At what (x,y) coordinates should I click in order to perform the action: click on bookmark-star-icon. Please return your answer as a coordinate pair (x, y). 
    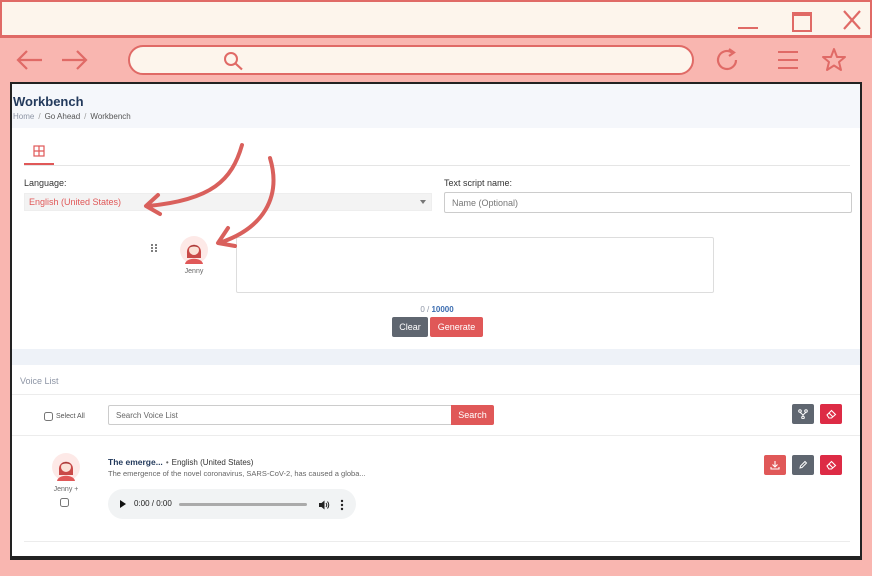
    Looking at the image, I should click on (834, 60).